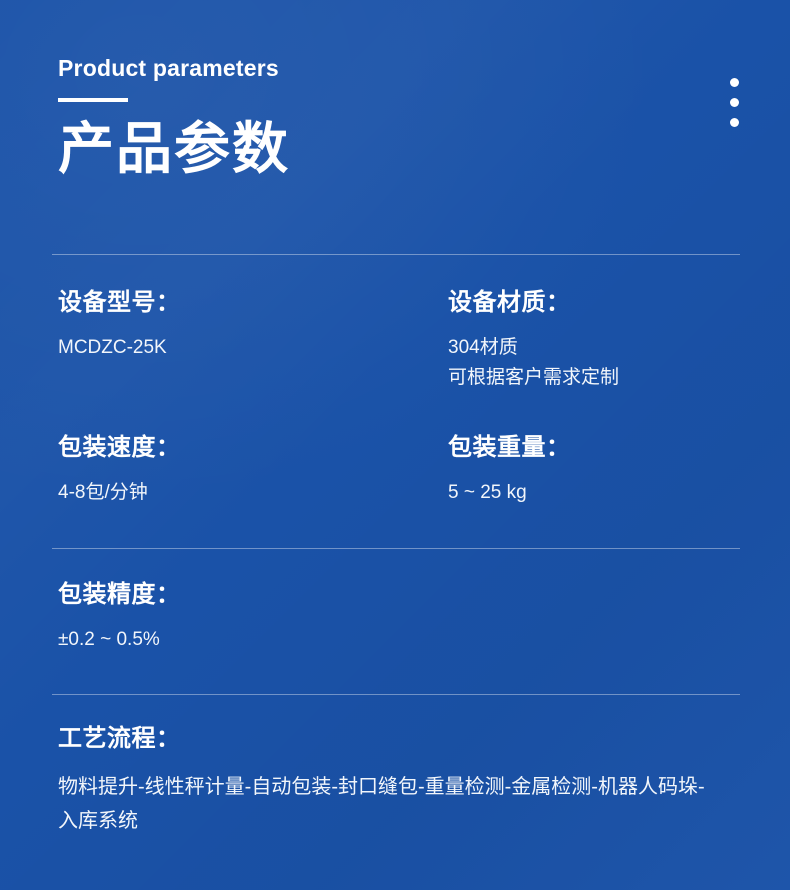 This screenshot has width=790, height=890. Describe the element at coordinates (248, 617) in the screenshot. I see `spec-item-accuracy: 包装精度： ±0.2 ~ 0.5%` at that location.